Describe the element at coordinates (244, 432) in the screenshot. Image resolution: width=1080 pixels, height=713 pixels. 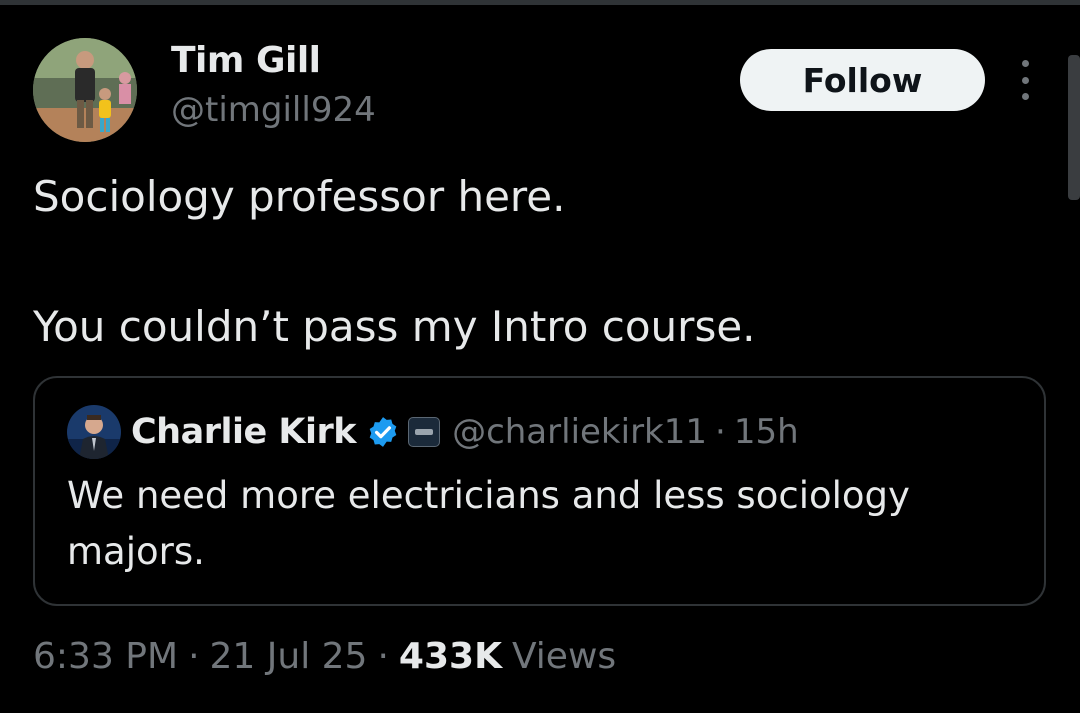
I see `quoted-author-name: Charlie Kirk` at that location.